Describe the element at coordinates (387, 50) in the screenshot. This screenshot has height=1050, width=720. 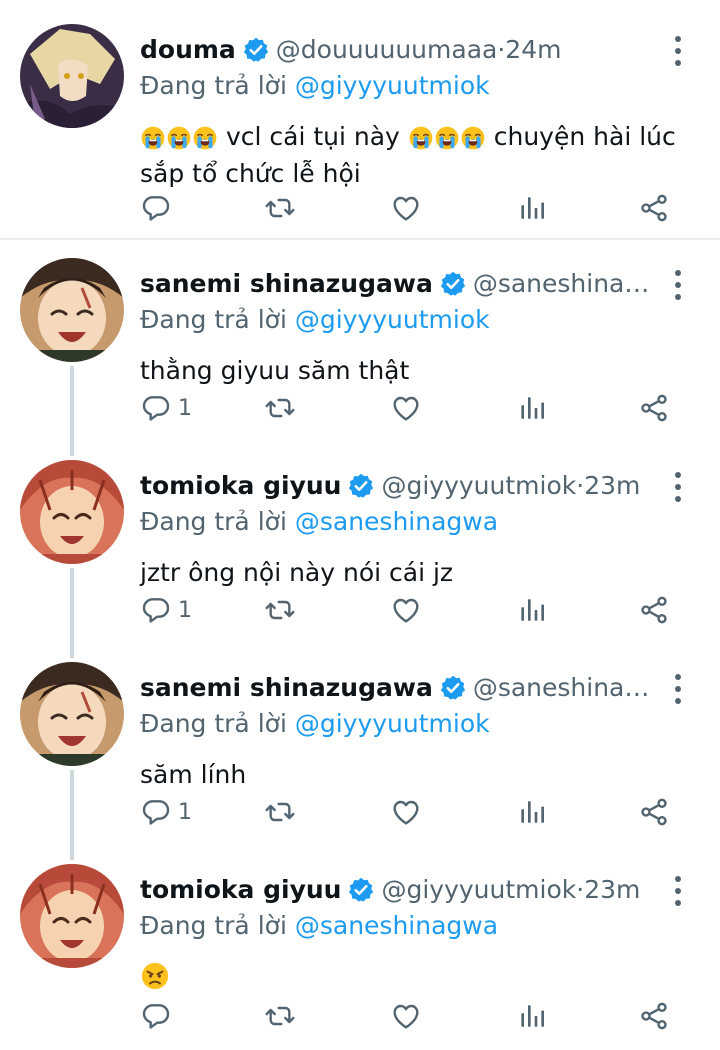
I see `user-handle: @douuuuuumaaa` at that location.